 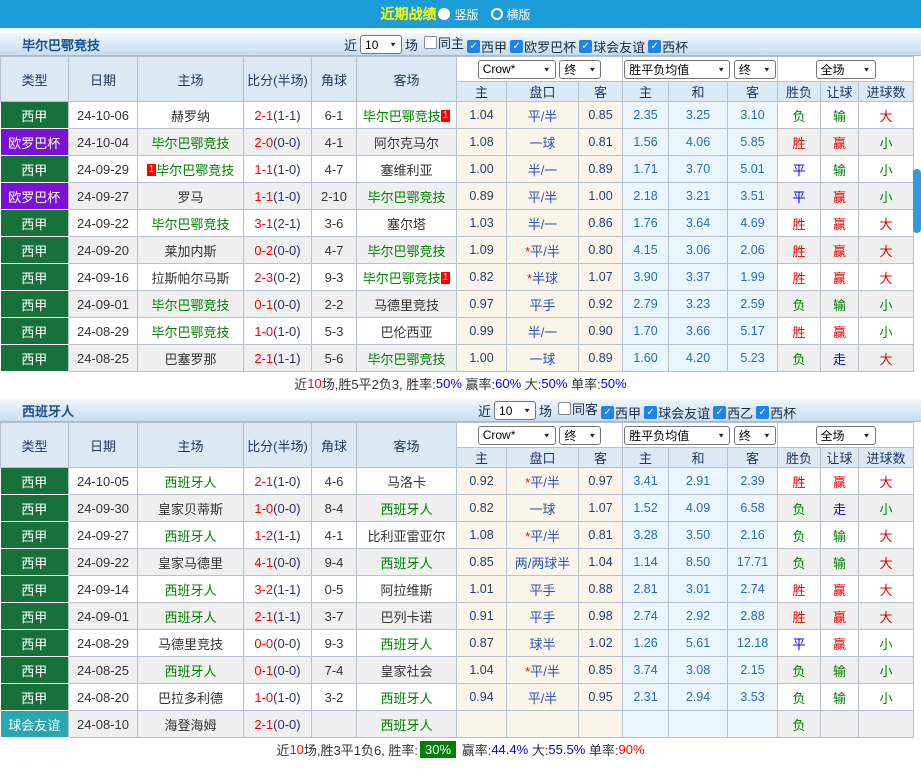 I want to click on away-team-cell: 马洛卡, so click(x=406, y=481).